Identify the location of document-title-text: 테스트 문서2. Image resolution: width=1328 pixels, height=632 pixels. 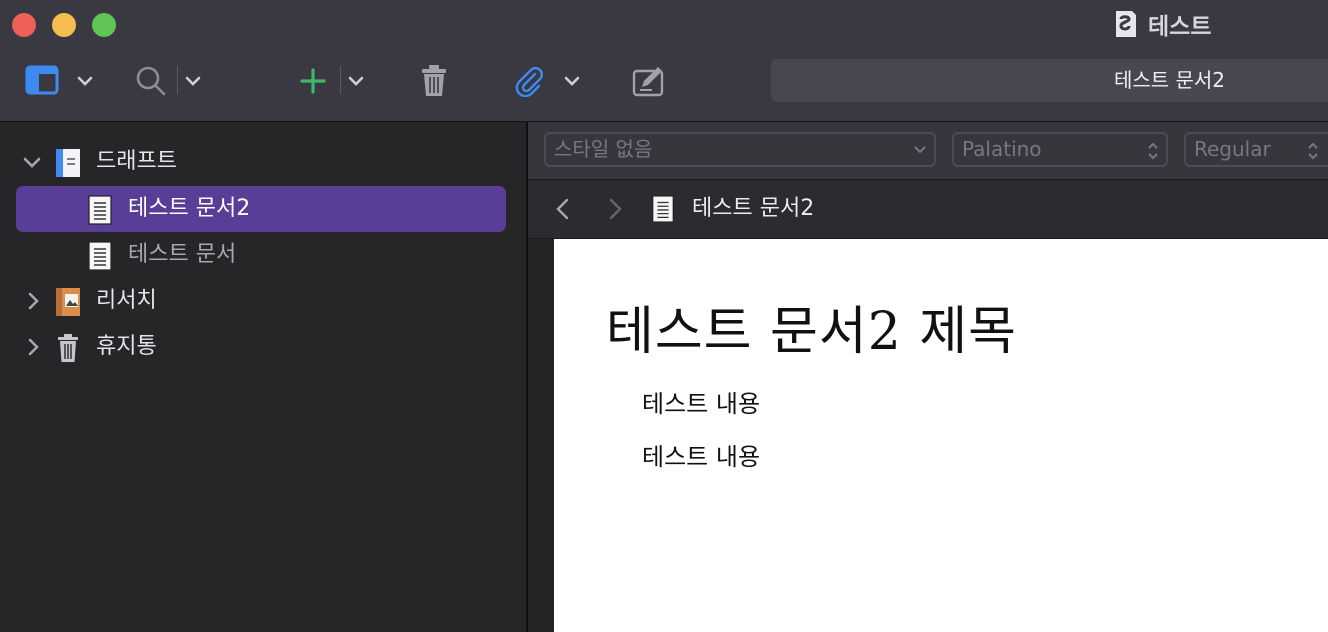
(1169, 80).